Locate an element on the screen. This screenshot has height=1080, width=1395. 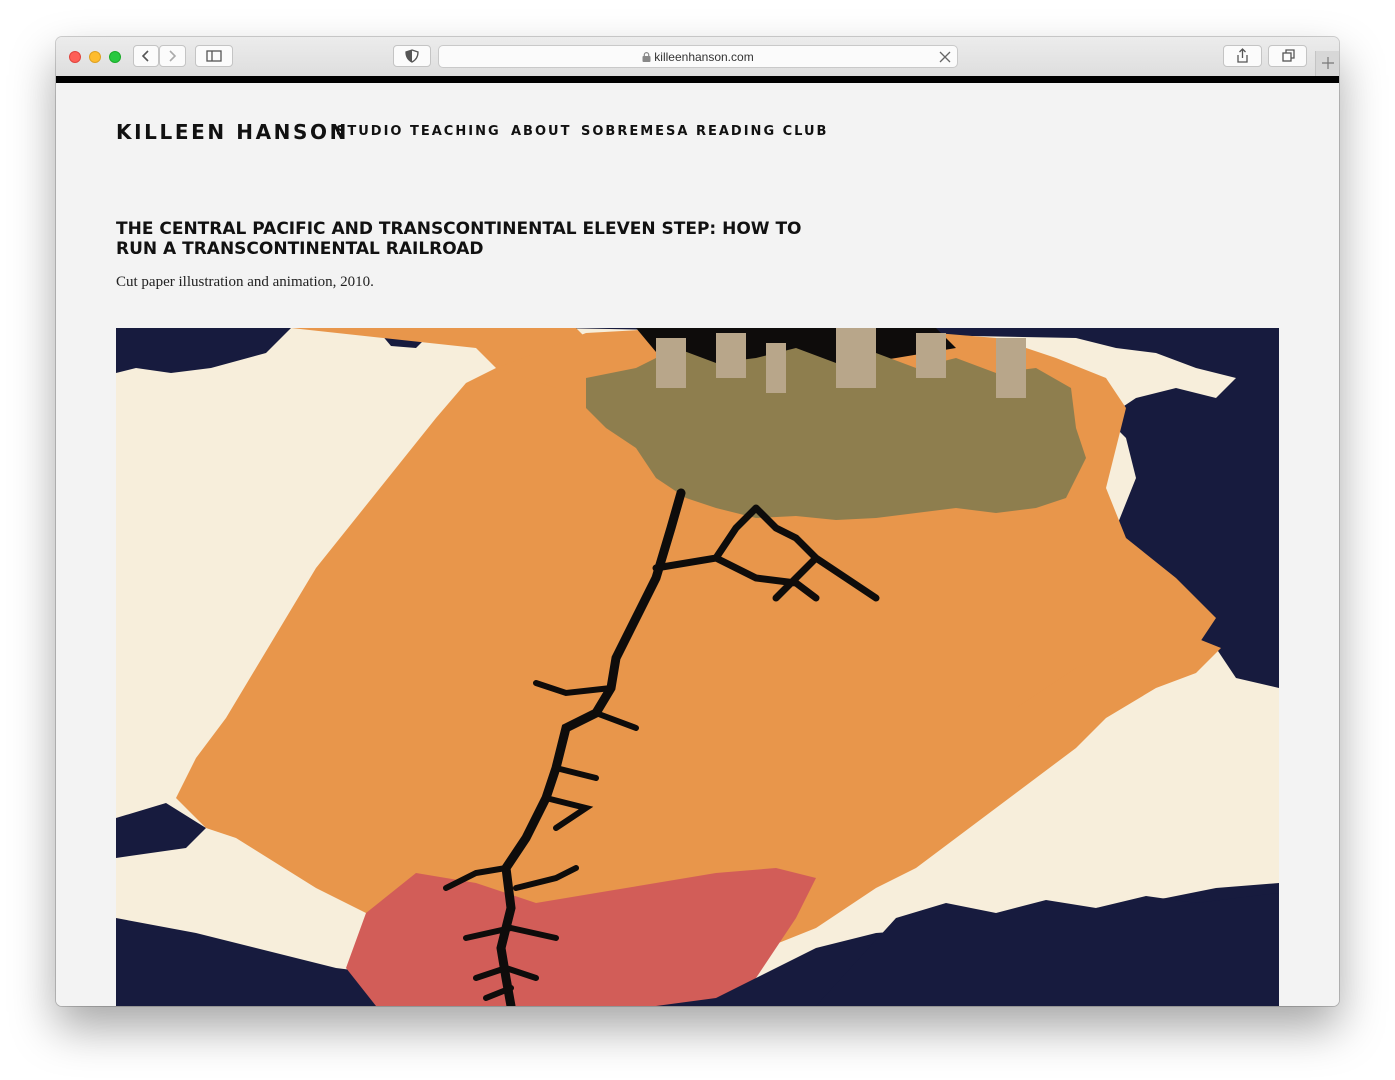
site-top-border is located at coordinates (697, 79).